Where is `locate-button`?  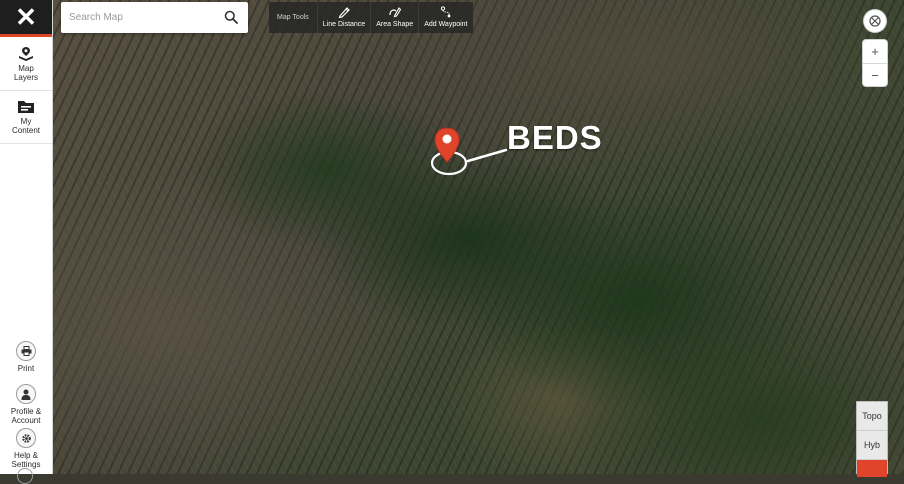
locate-button is located at coordinates (875, 21).